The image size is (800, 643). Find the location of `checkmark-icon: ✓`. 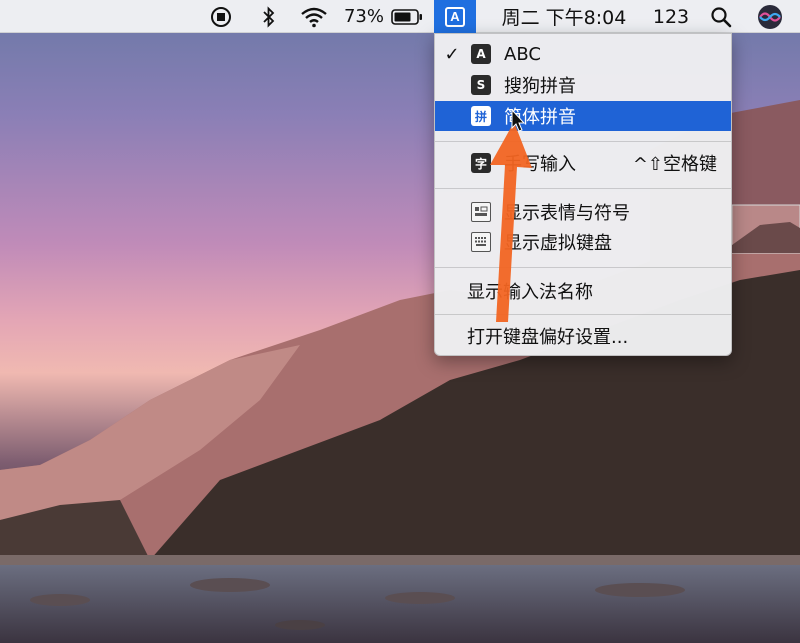

checkmark-icon: ✓ is located at coordinates (452, 54).